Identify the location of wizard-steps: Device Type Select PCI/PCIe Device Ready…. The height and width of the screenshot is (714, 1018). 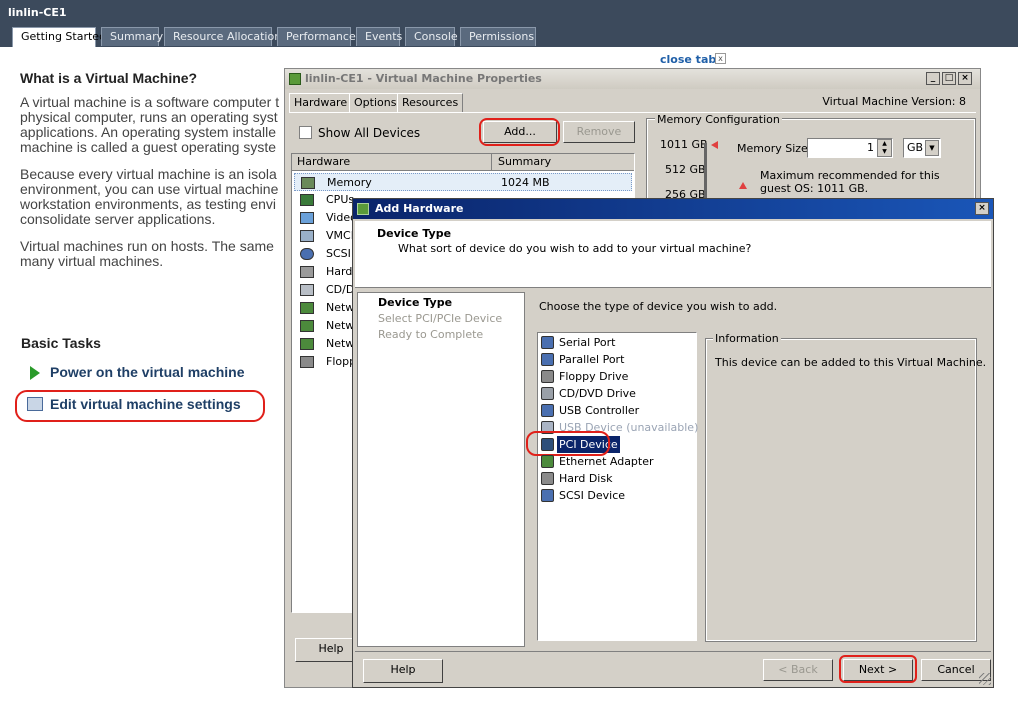
(441, 469).